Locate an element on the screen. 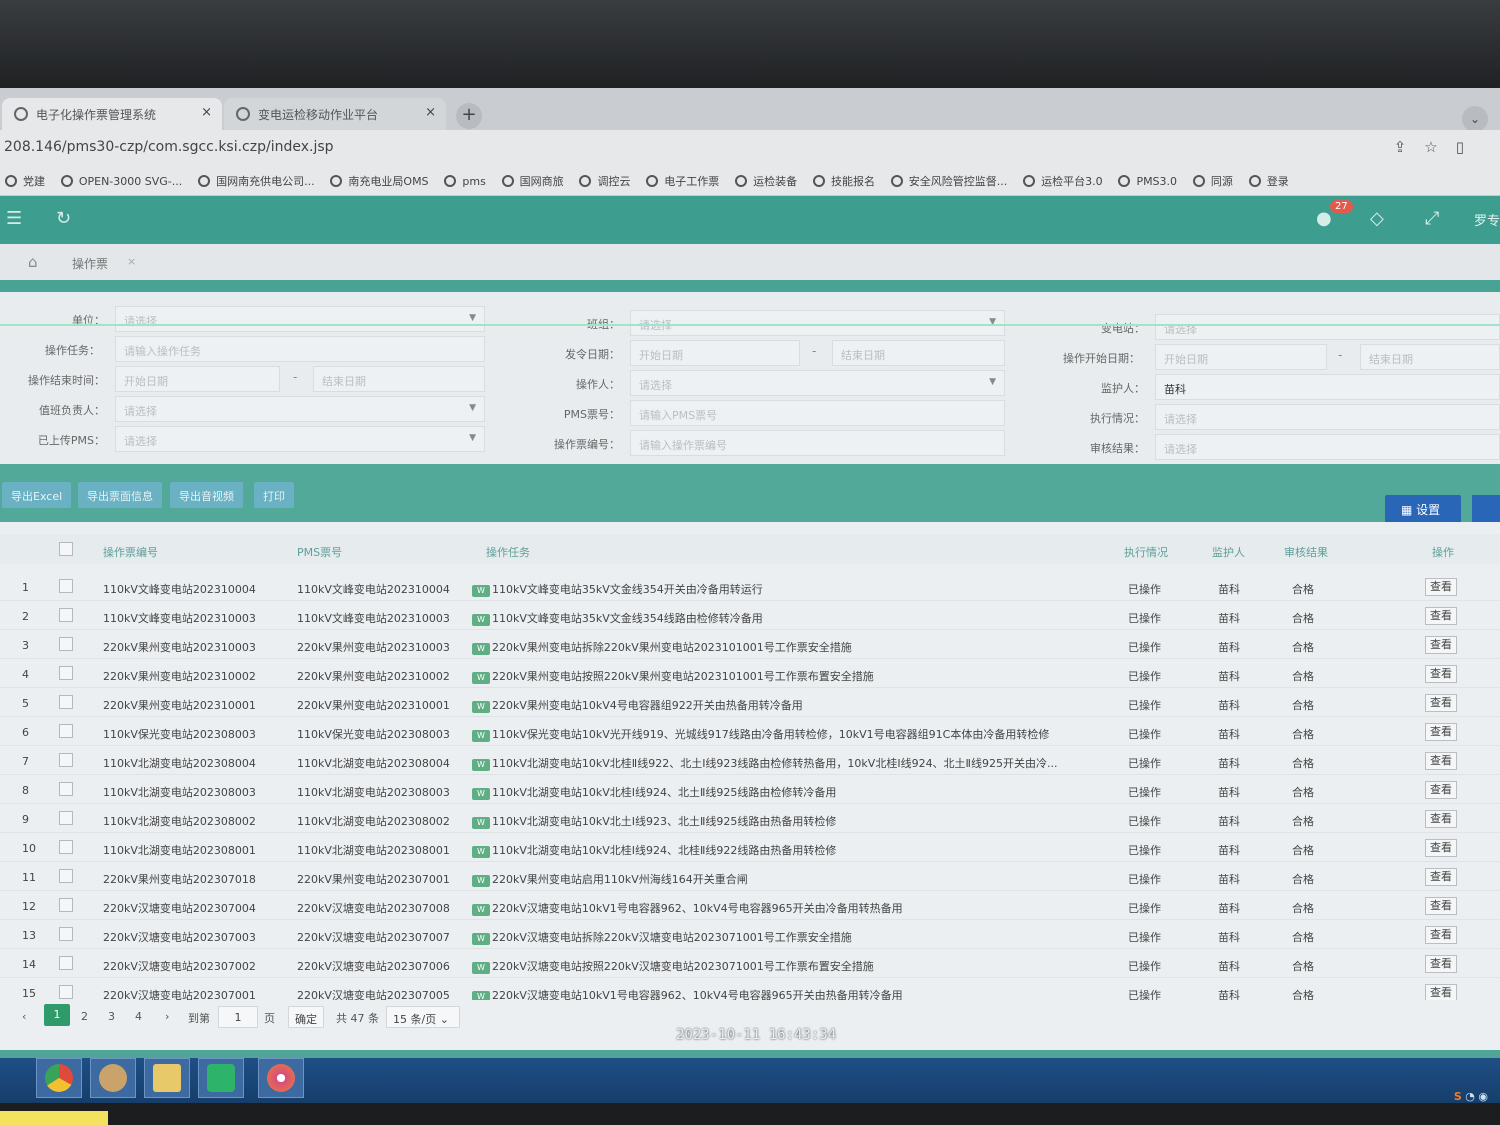 The image size is (1500, 1125). browser-tab: 变电运检移动作业平台 × is located at coordinates (335, 114).